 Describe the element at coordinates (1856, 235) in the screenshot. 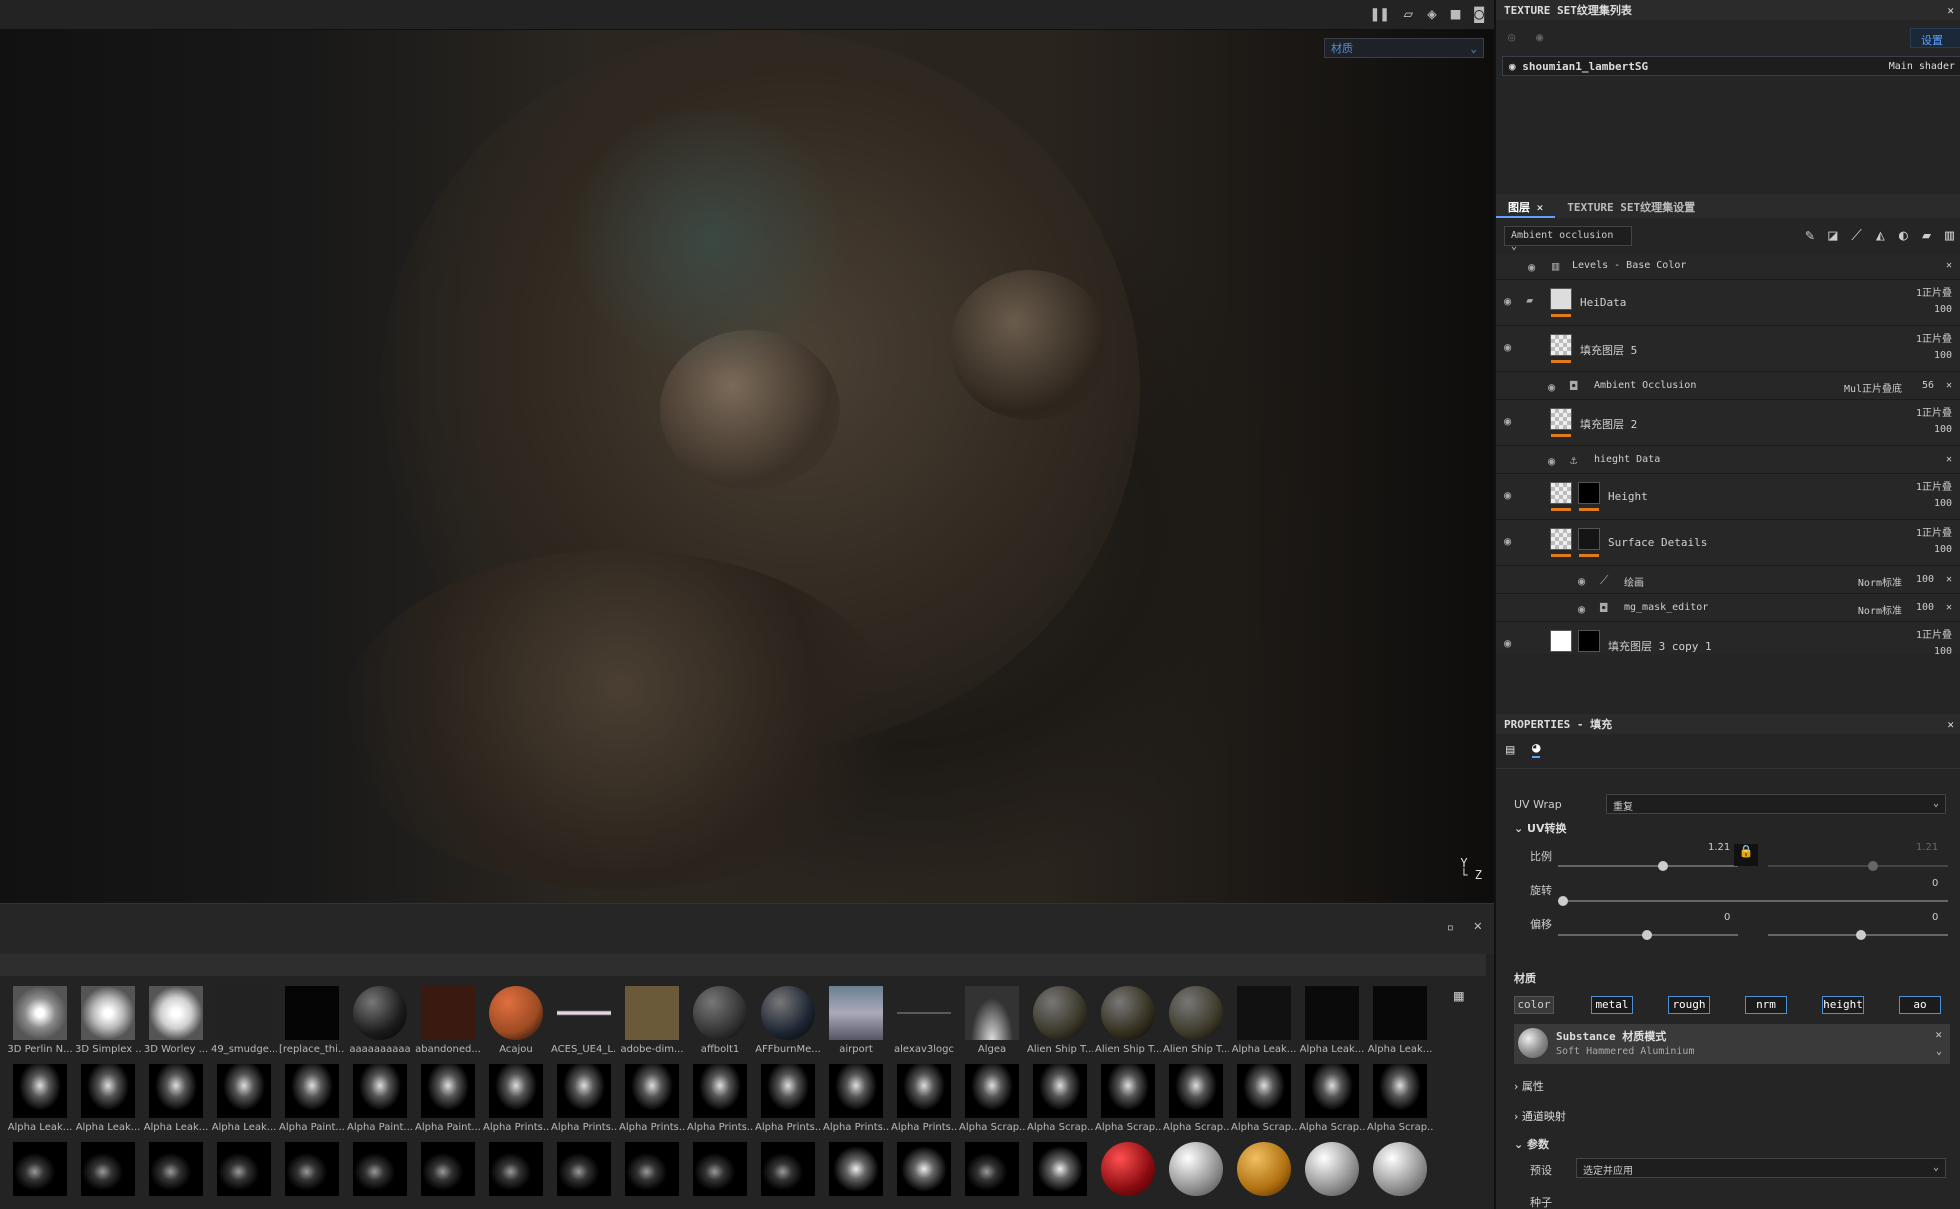

I see `brush-icon: ⟋` at that location.